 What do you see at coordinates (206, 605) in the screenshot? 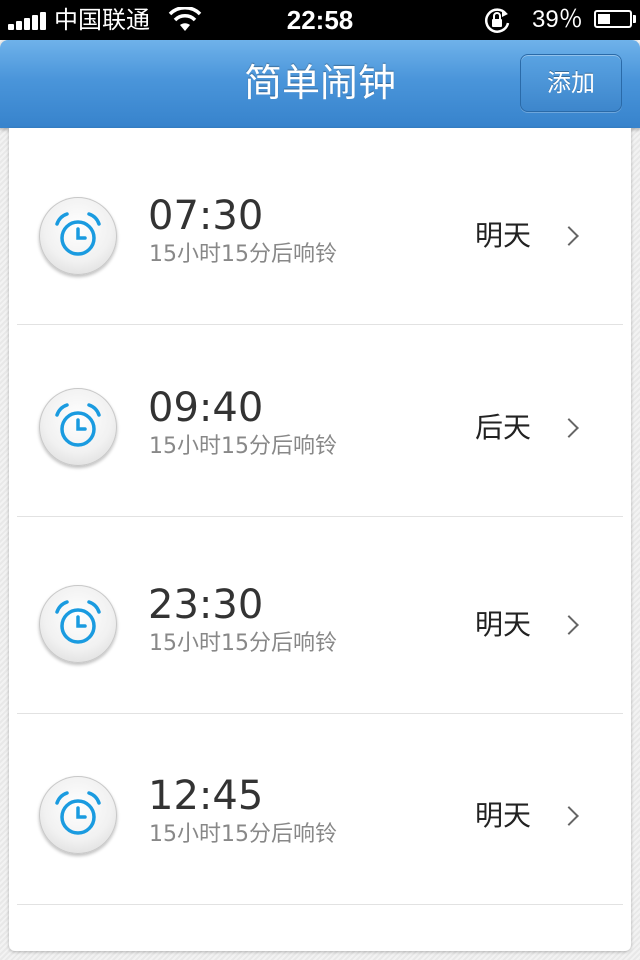
I see `alarm-time: 23:30` at bounding box center [206, 605].